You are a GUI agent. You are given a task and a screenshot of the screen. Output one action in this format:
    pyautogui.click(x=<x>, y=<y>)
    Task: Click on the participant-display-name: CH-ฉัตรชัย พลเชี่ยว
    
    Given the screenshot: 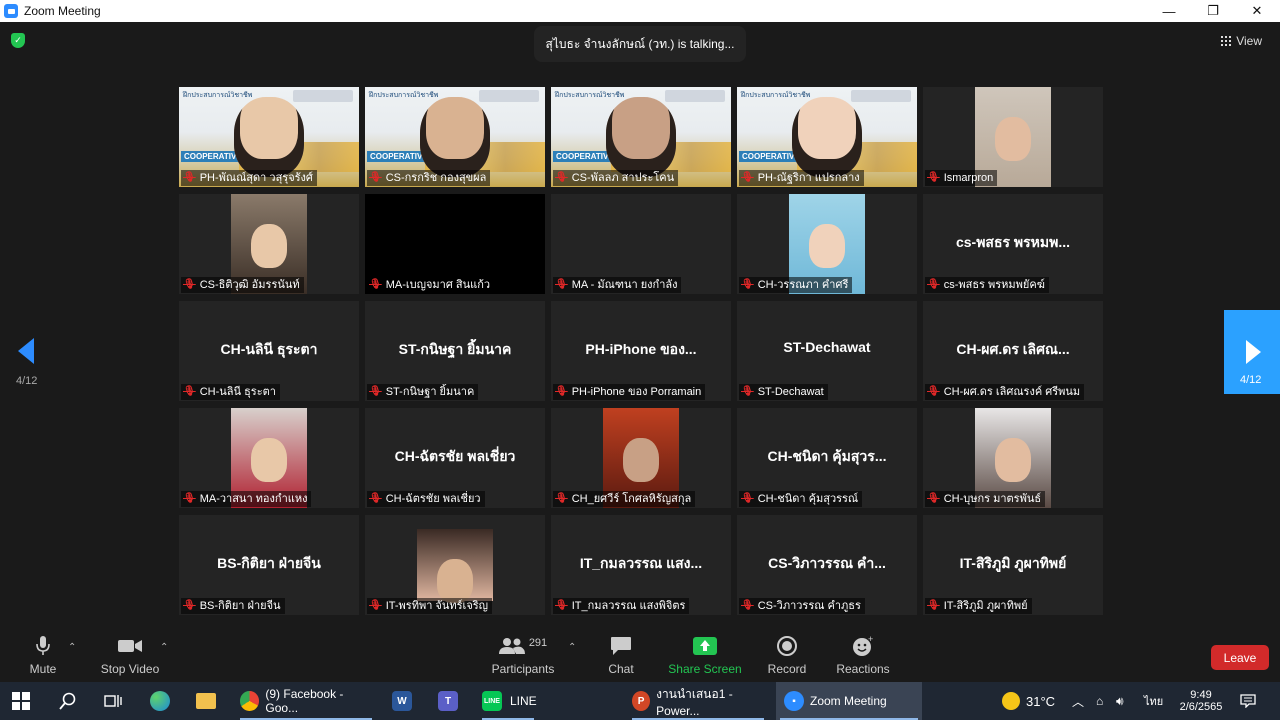 What is the action you would take?
    pyautogui.click(x=455, y=456)
    